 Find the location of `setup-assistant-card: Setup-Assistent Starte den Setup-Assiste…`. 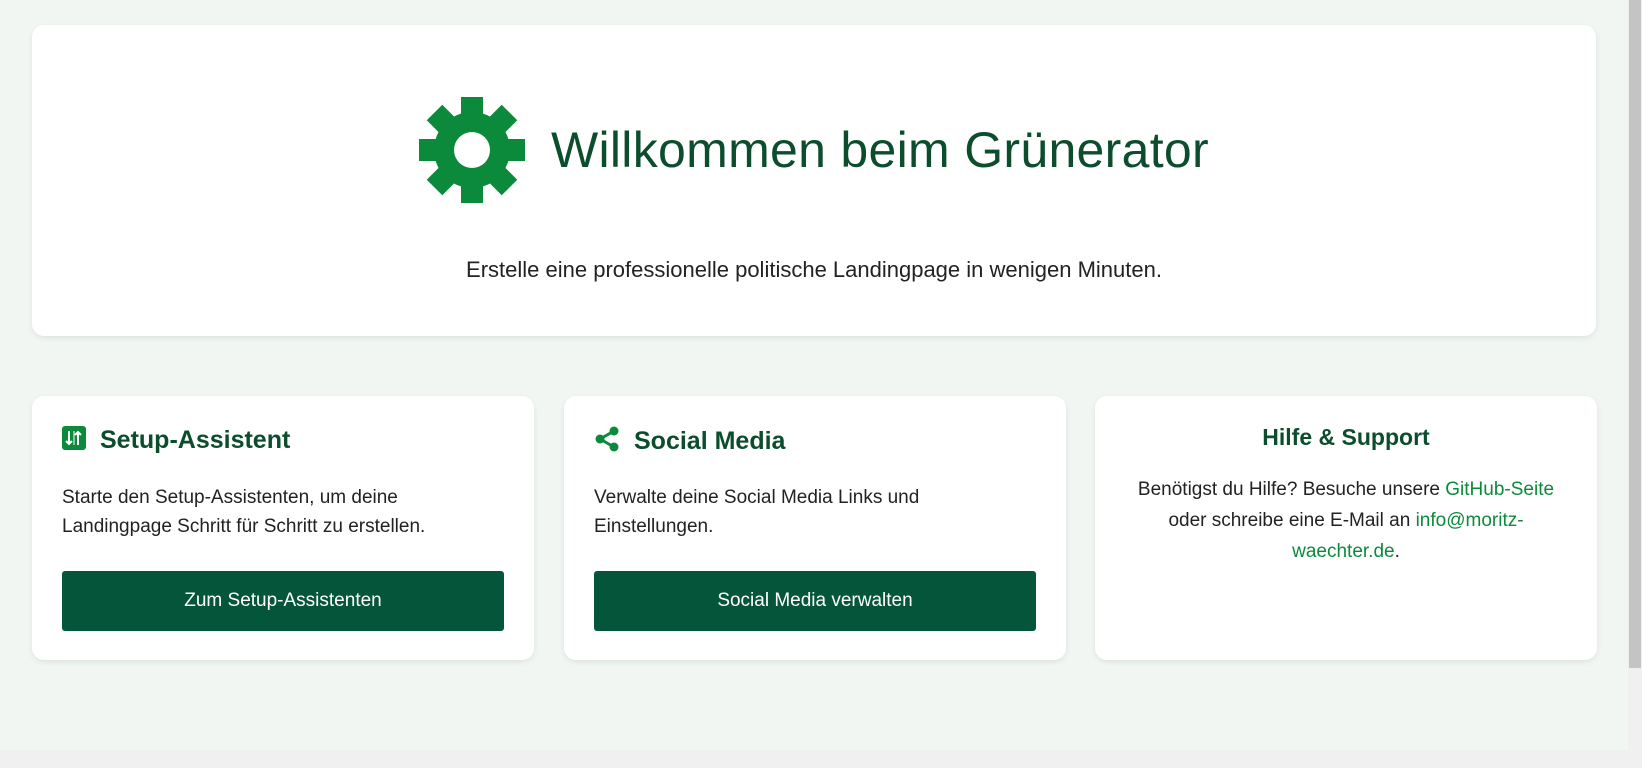

setup-assistant-card: Setup-Assistent Starte den Setup-Assiste… is located at coordinates (283, 528).